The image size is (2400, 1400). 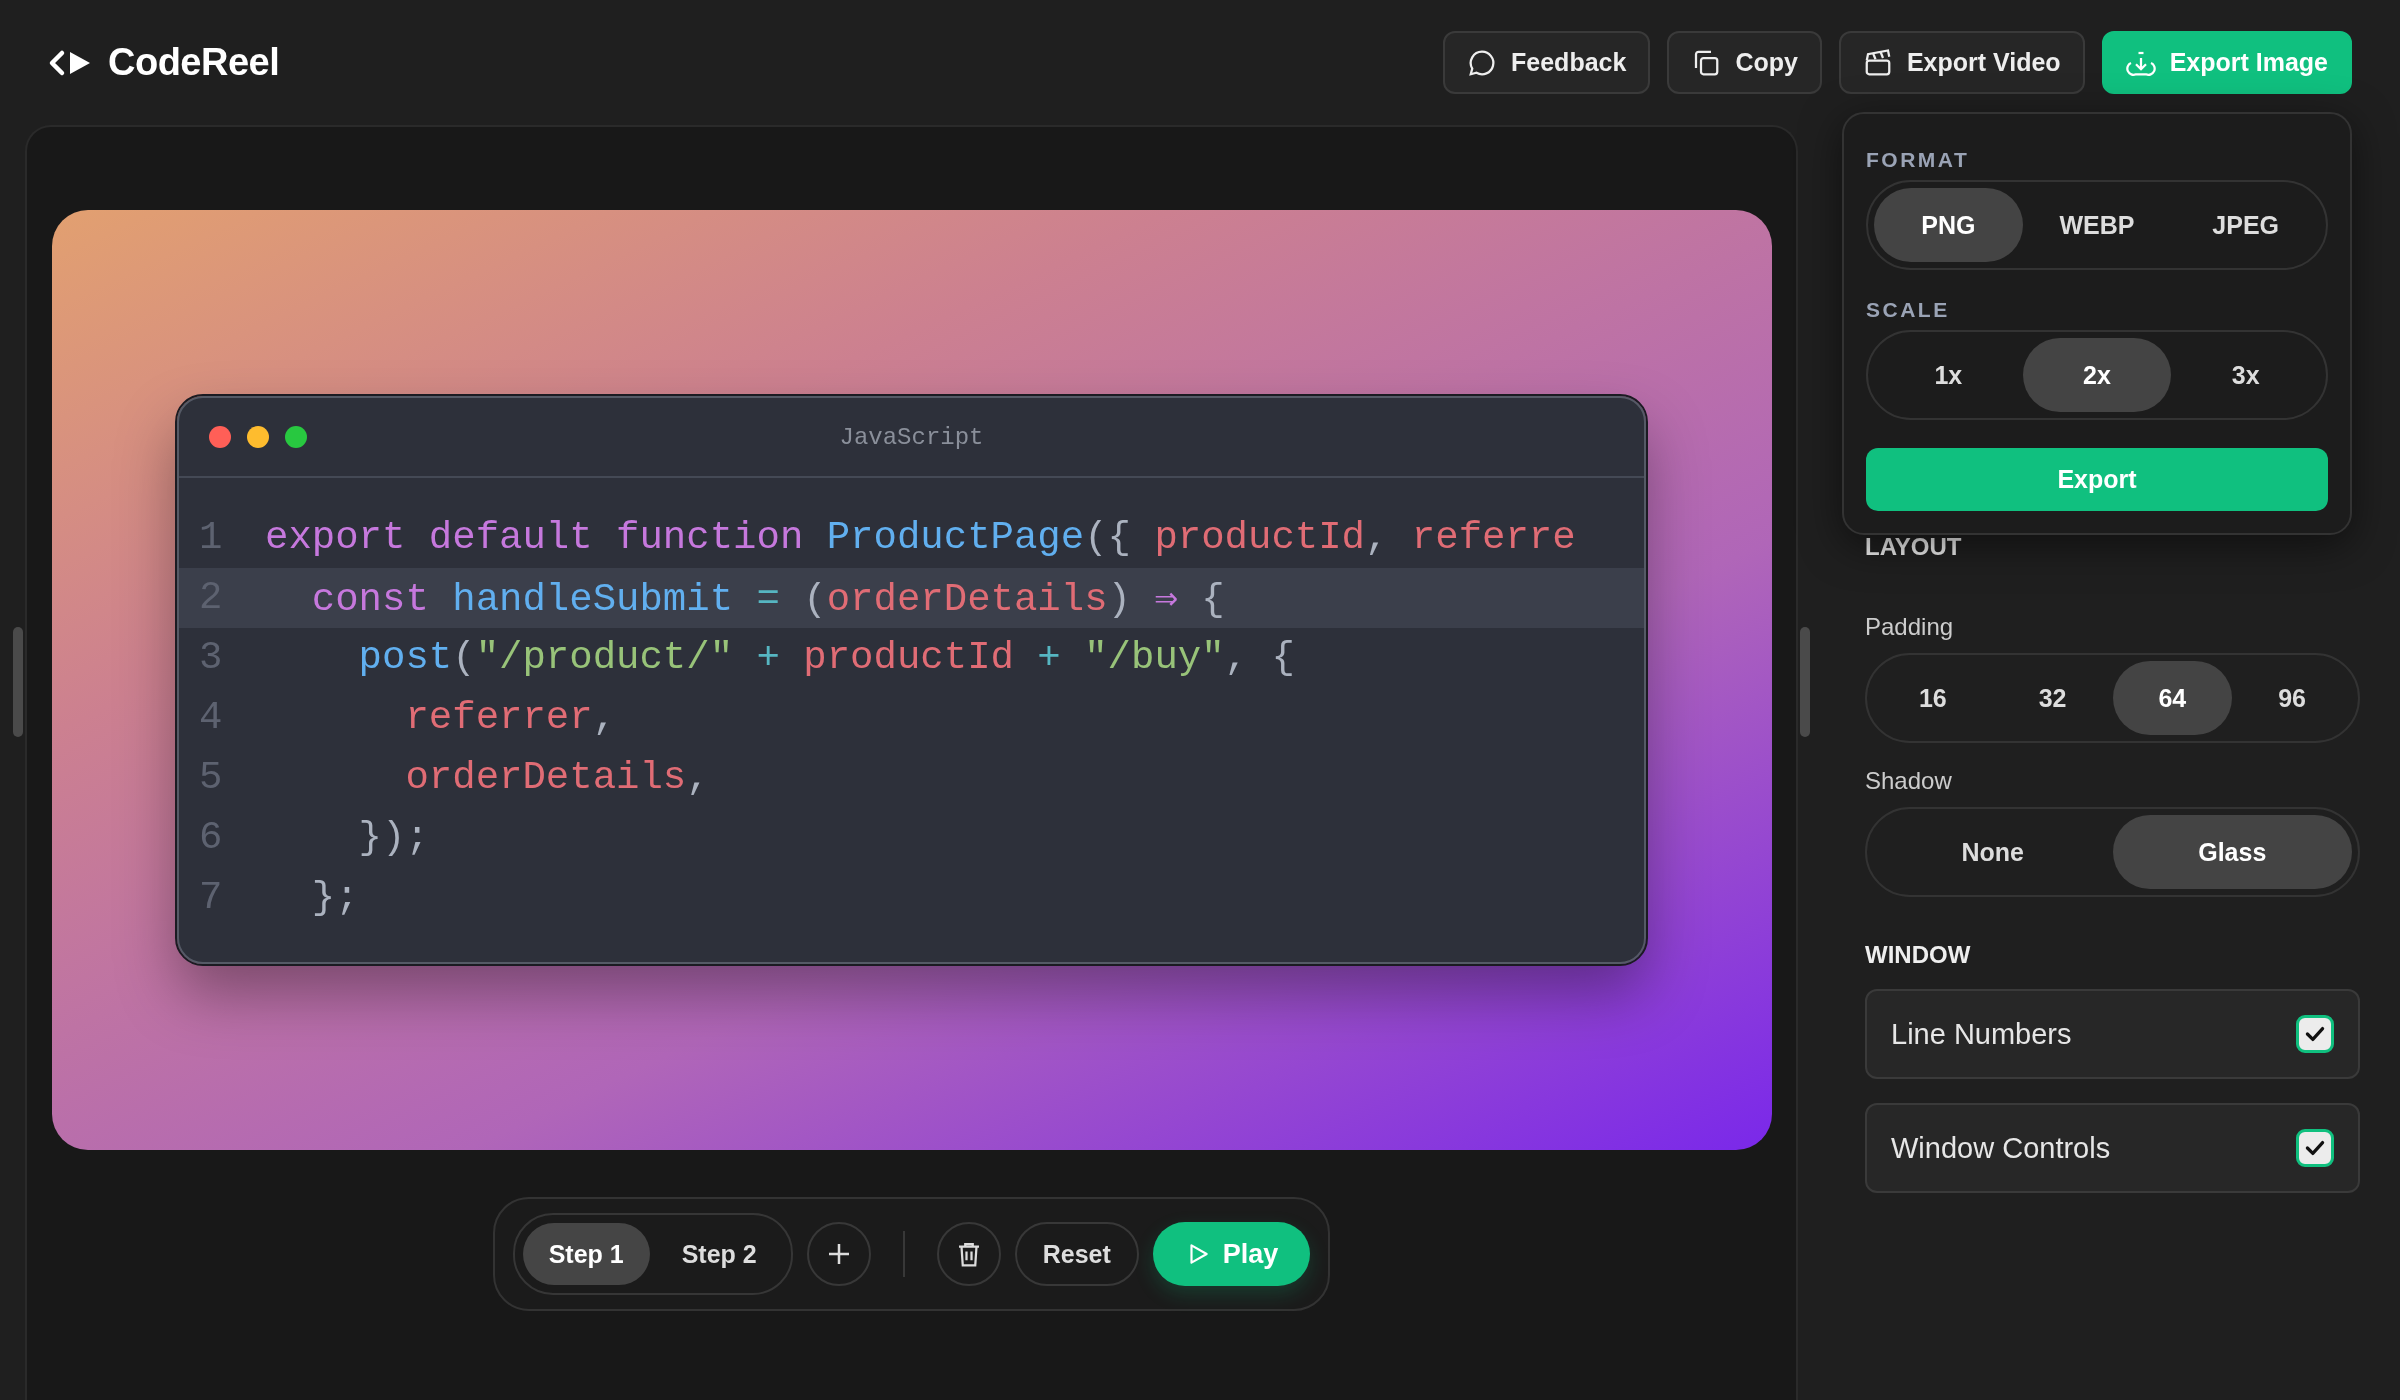 What do you see at coordinates (2097, 375) in the screenshot?
I see `segment-option: 2x` at bounding box center [2097, 375].